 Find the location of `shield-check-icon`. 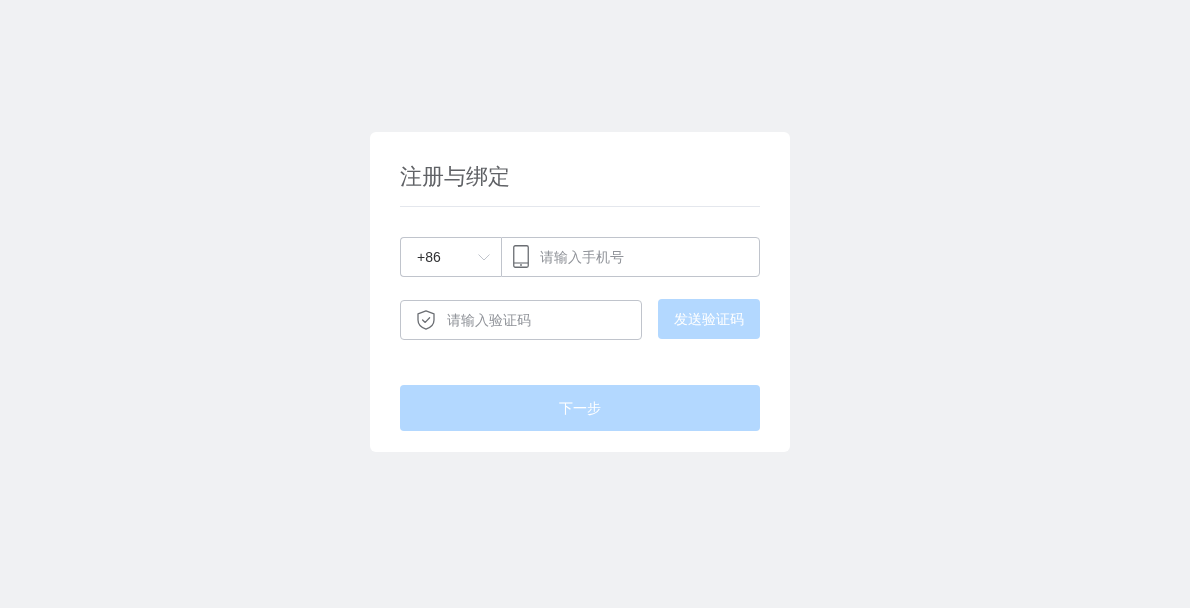

shield-check-icon is located at coordinates (426, 320).